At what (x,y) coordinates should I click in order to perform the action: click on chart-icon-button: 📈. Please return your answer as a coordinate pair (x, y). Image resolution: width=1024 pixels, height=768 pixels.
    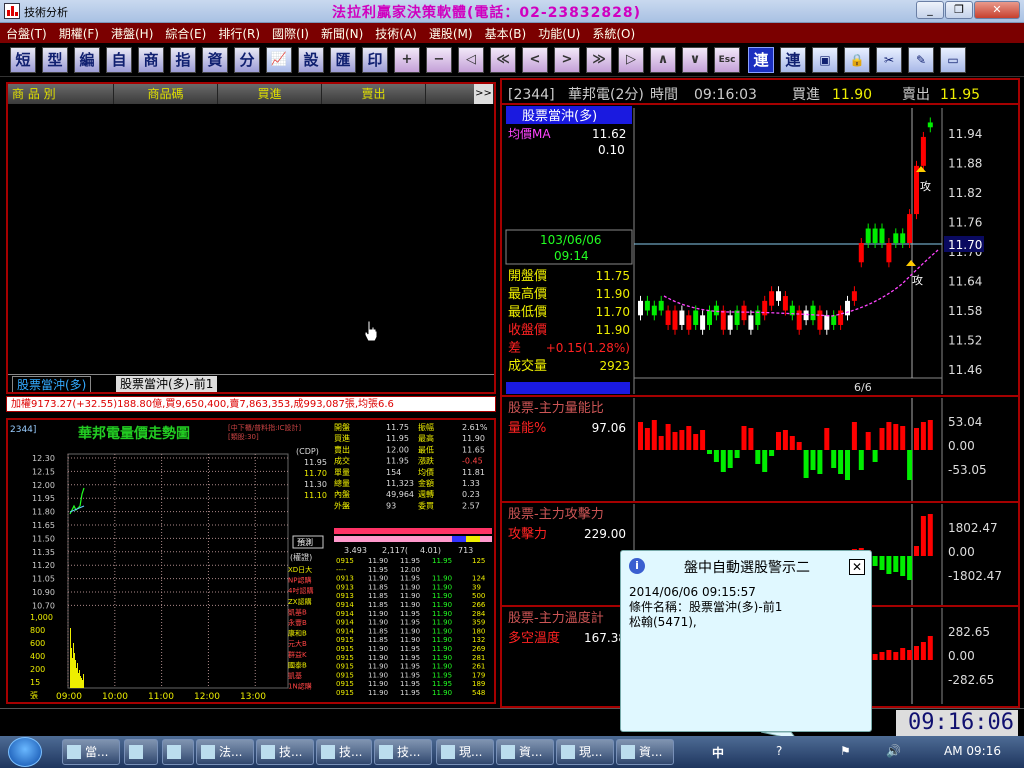
    Looking at the image, I should click on (279, 60).